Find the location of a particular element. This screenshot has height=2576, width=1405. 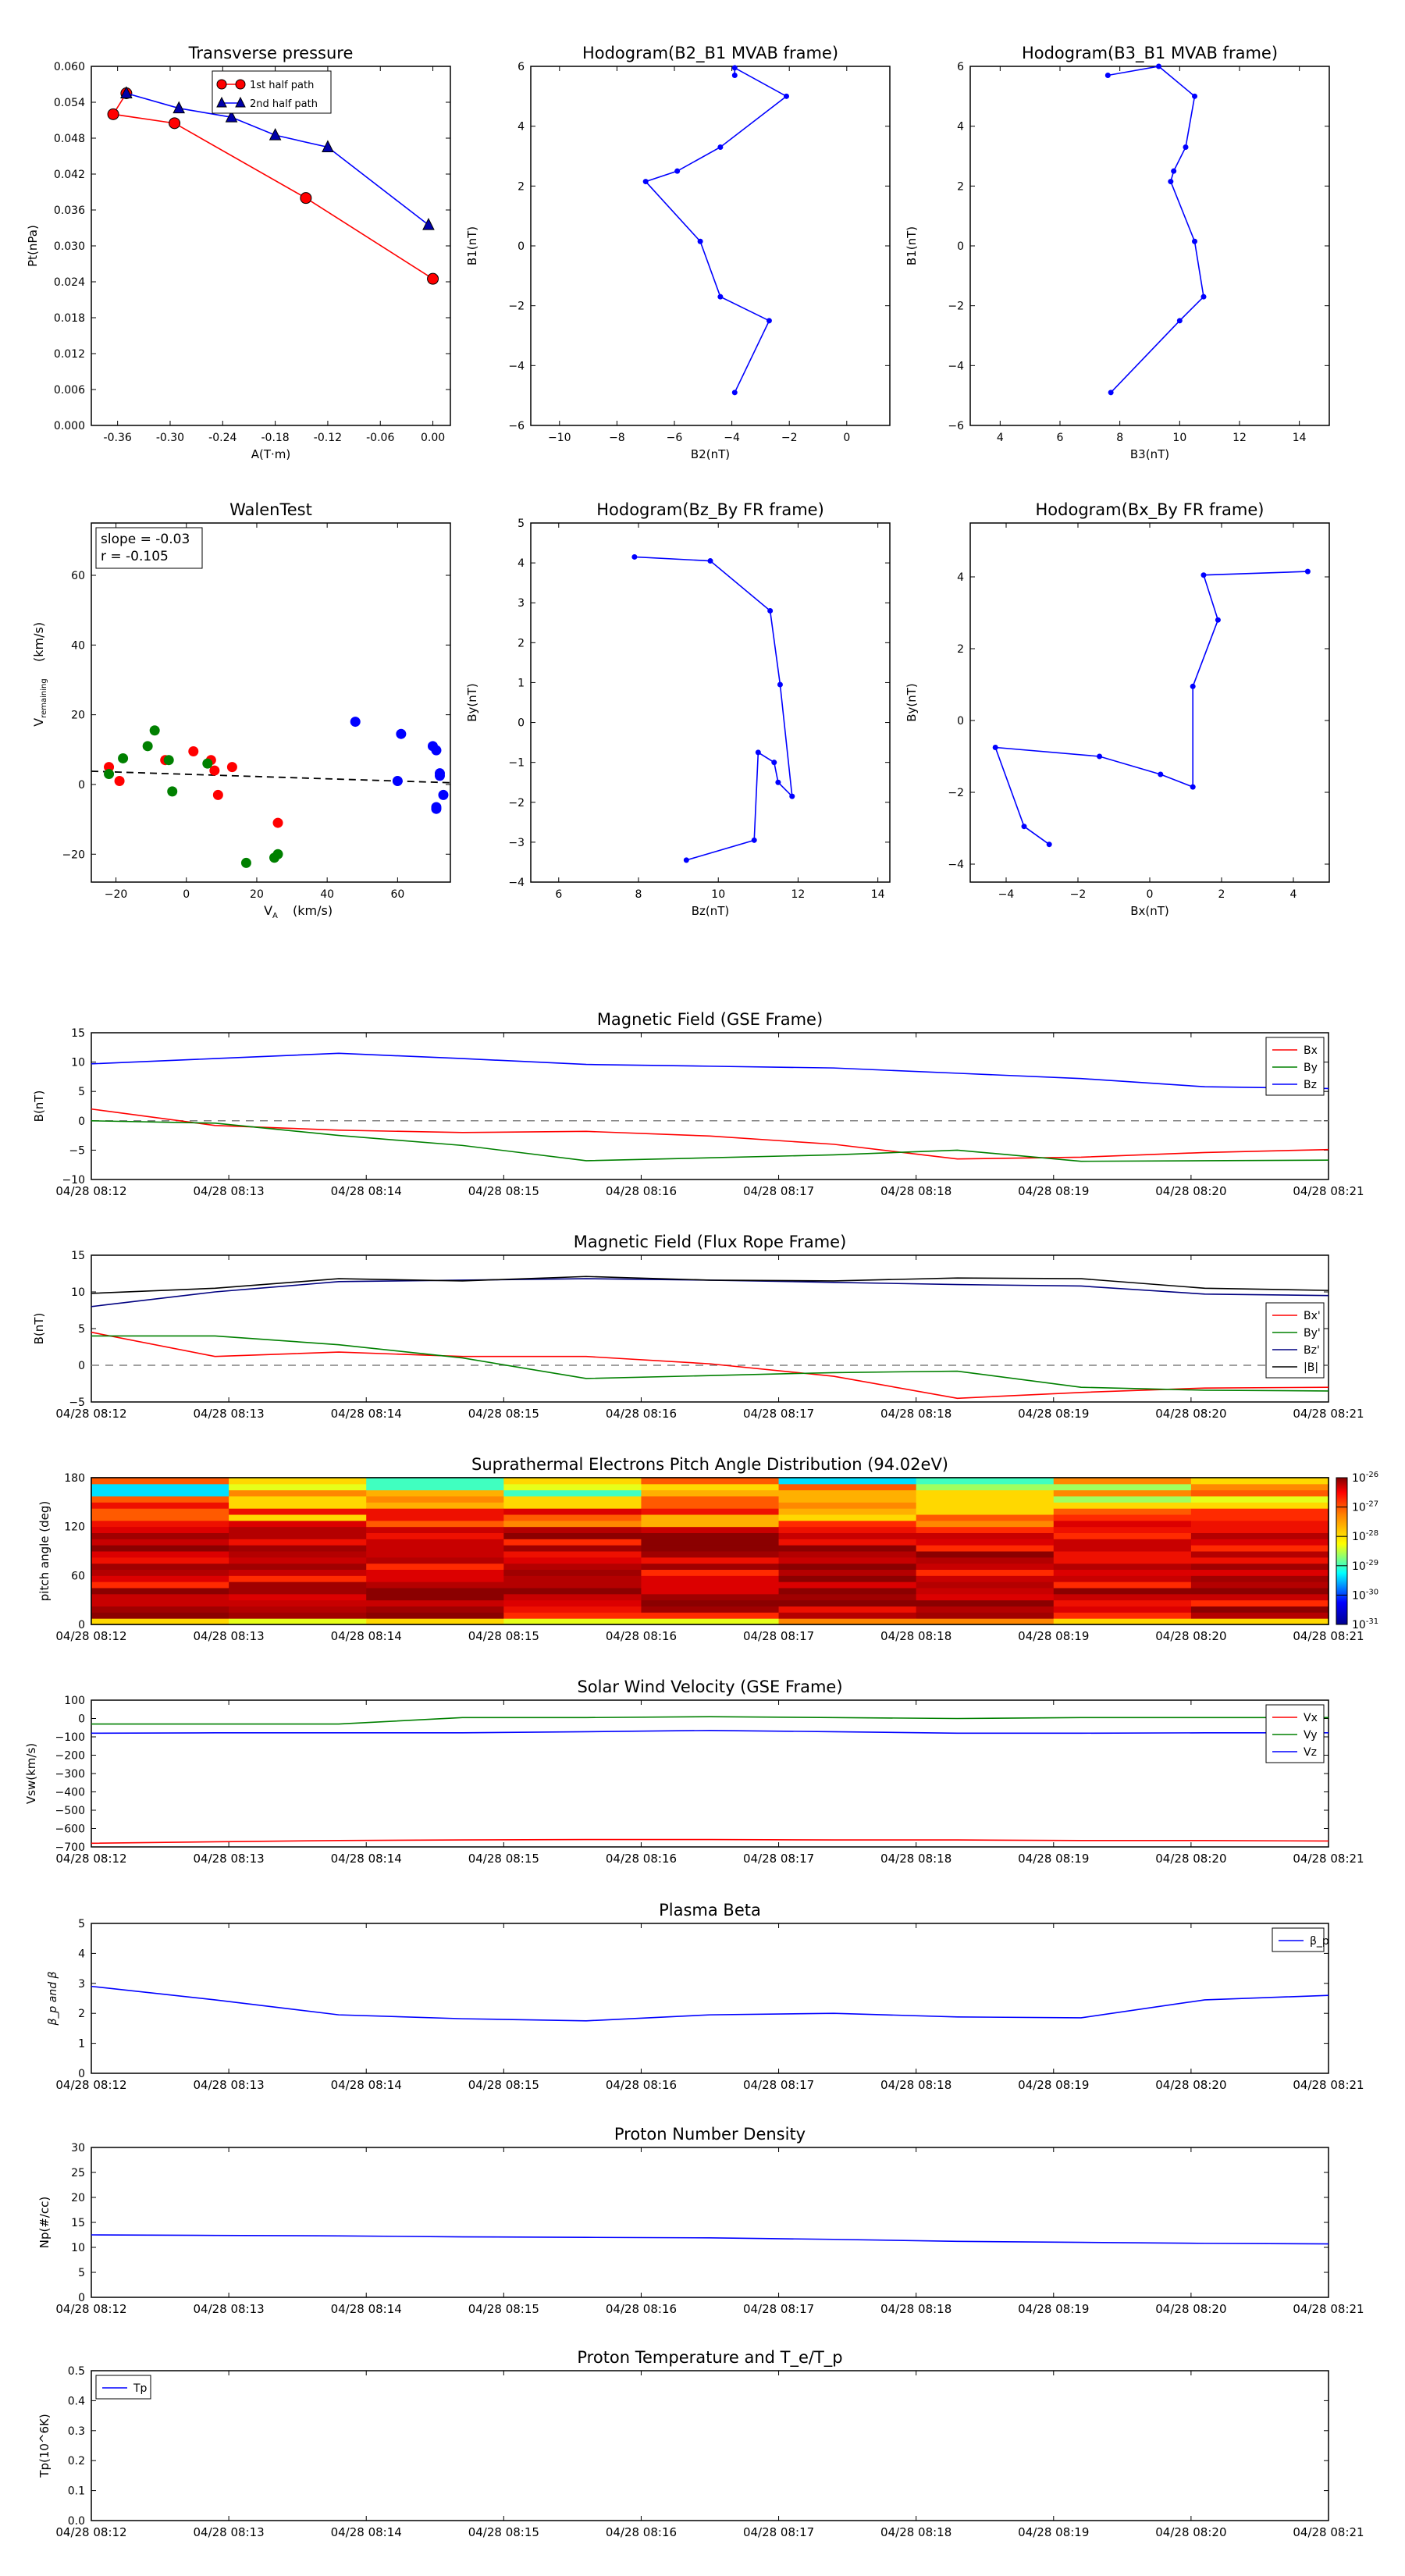

x-tick-label: -0.18 is located at coordinates (275, 438).